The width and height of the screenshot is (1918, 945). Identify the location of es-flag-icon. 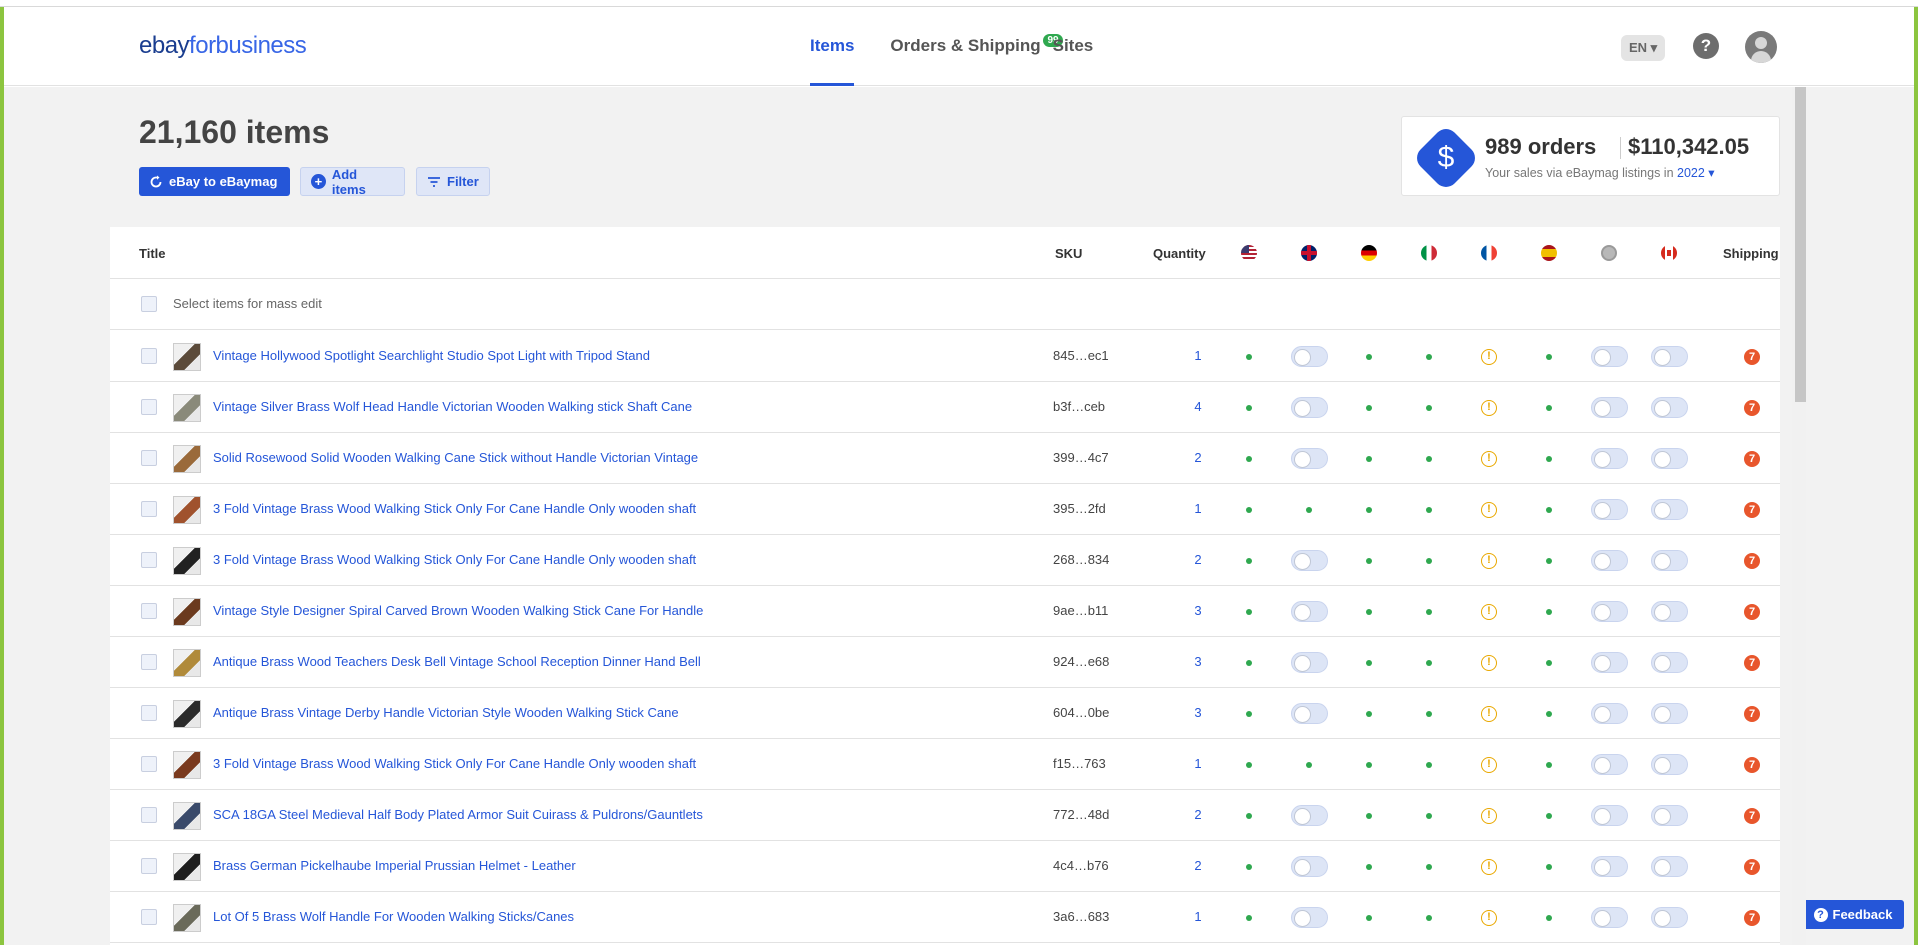
(1549, 253).